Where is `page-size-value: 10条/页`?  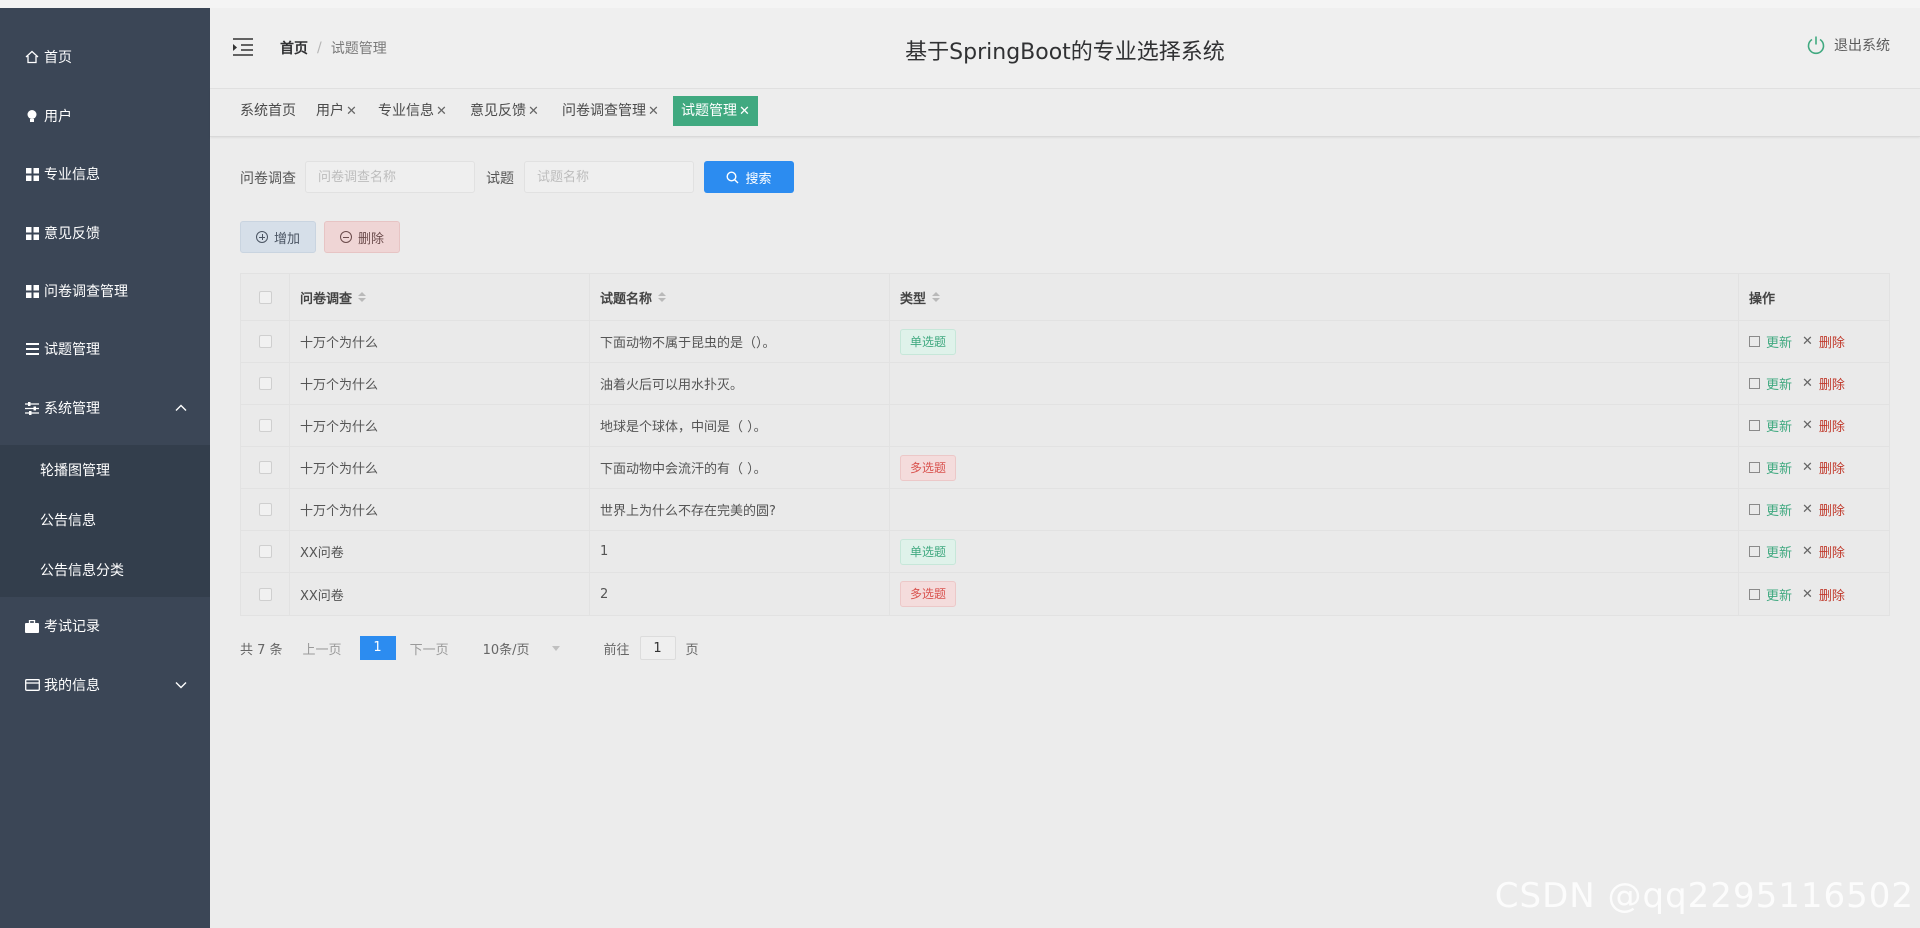
page-size-value: 10条/页 is located at coordinates (506, 650).